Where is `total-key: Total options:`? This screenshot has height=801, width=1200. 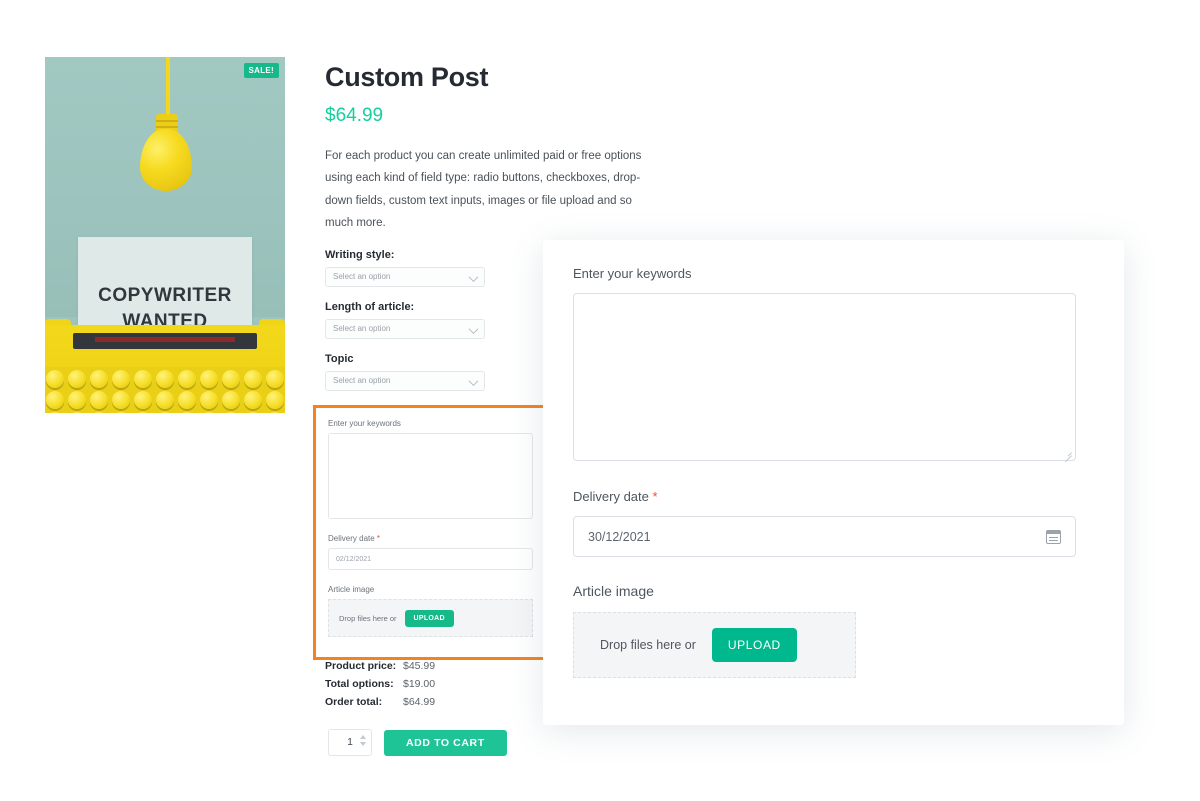
total-key: Total options: is located at coordinates (359, 684).